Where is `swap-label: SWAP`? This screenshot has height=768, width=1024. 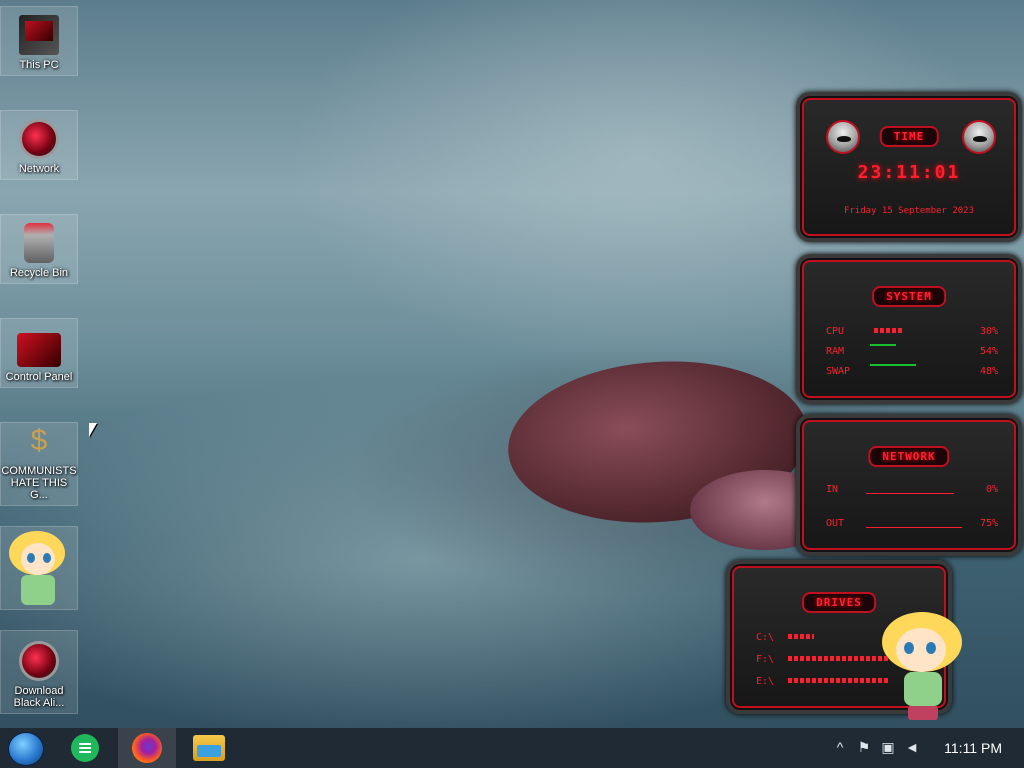 swap-label: SWAP is located at coordinates (838, 371).